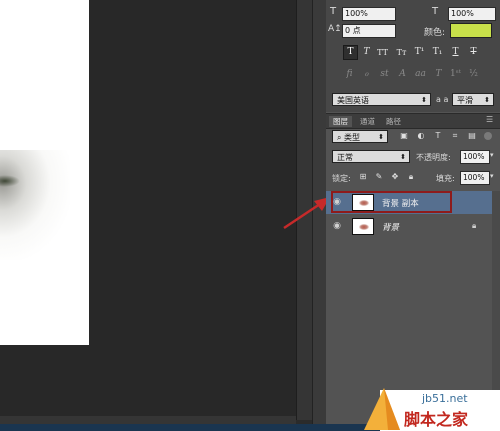  What do you see at coordinates (366, 74) in the screenshot?
I see `discretionary-ligature-icon: ℴ` at bounding box center [366, 74].